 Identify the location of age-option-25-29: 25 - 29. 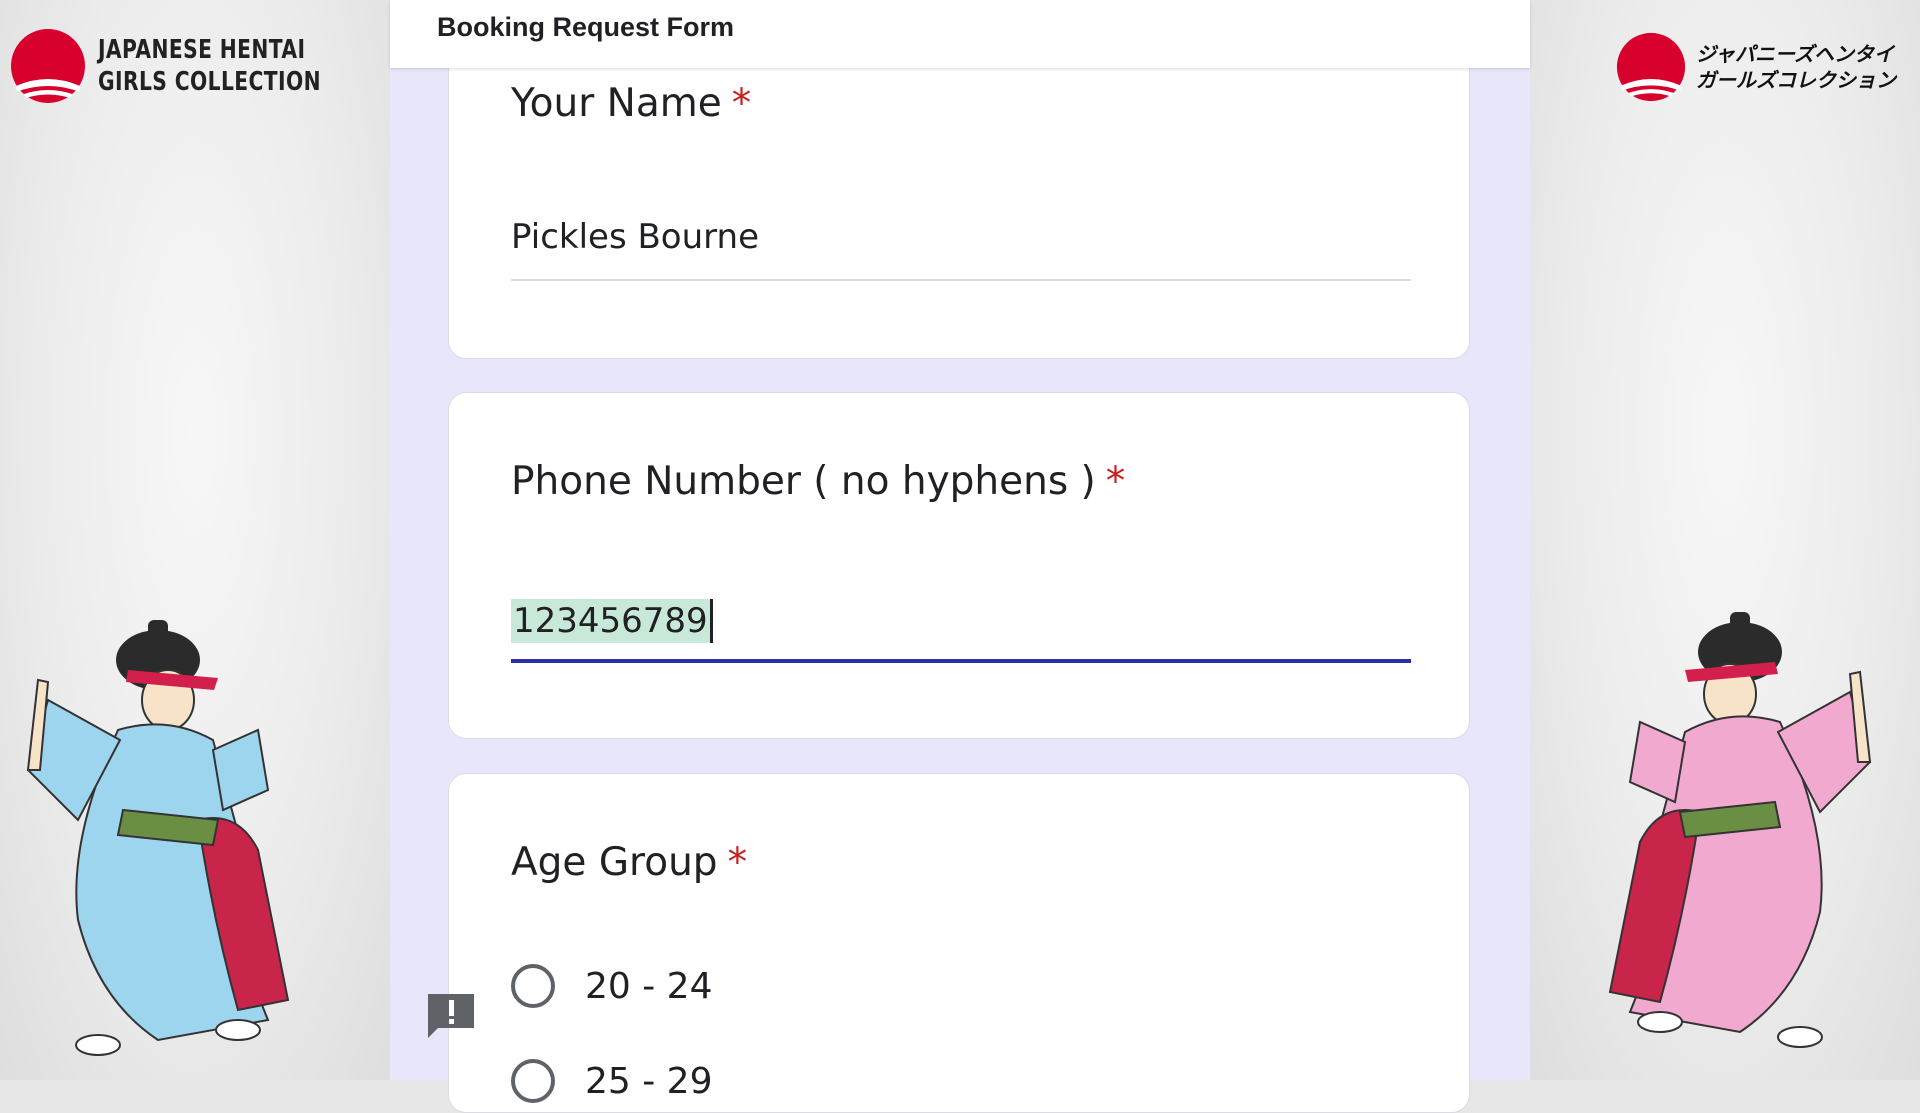
(612, 1081).